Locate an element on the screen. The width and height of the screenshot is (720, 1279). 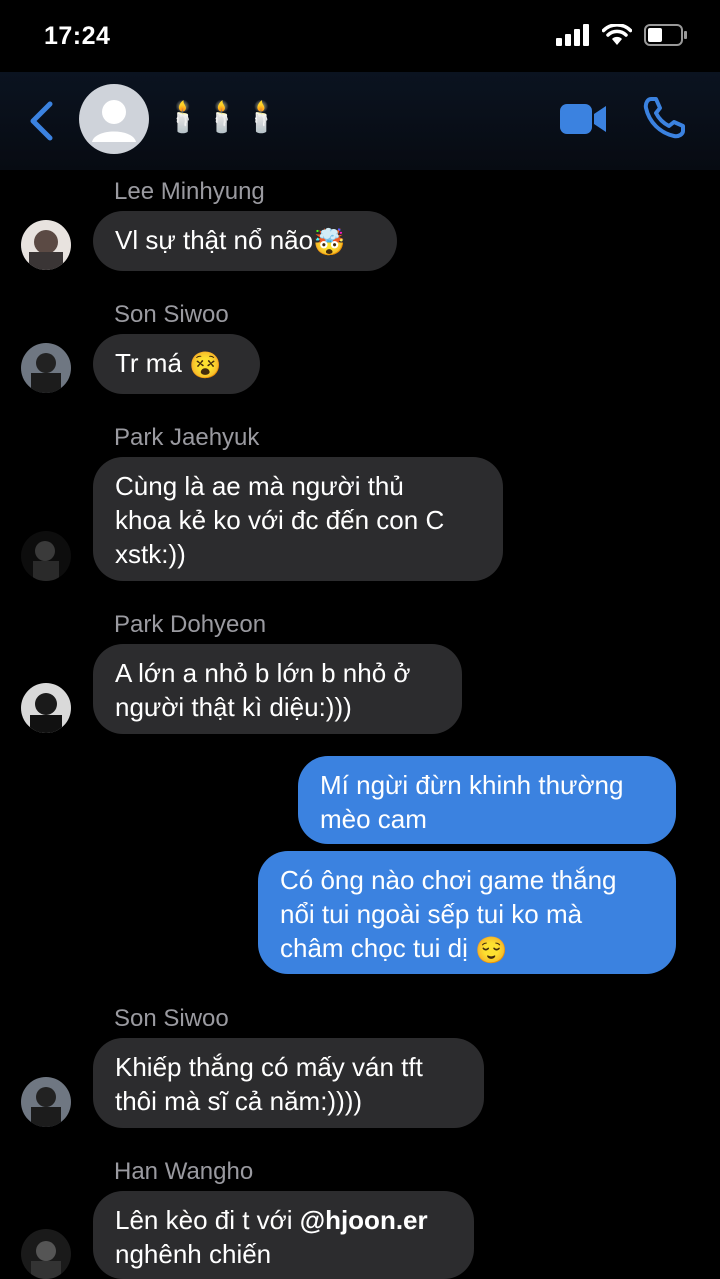
message-text: Tr má is located at coordinates (148, 363).